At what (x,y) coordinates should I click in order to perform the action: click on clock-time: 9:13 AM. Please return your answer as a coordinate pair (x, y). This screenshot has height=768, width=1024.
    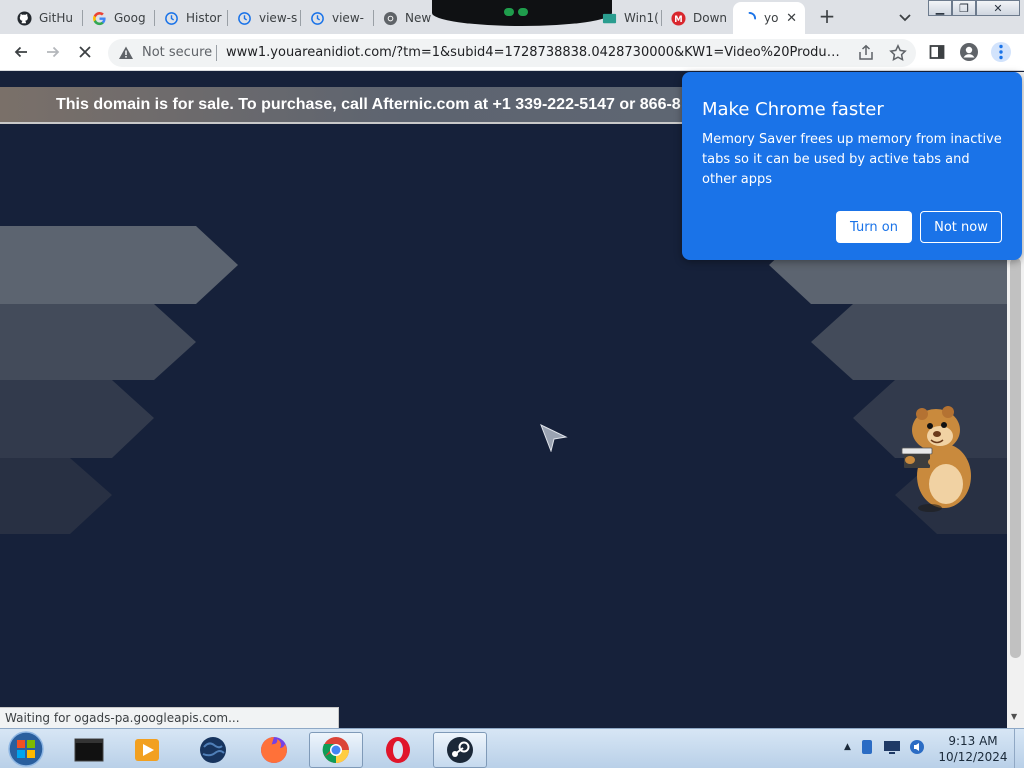
    Looking at the image, I should click on (973, 741).